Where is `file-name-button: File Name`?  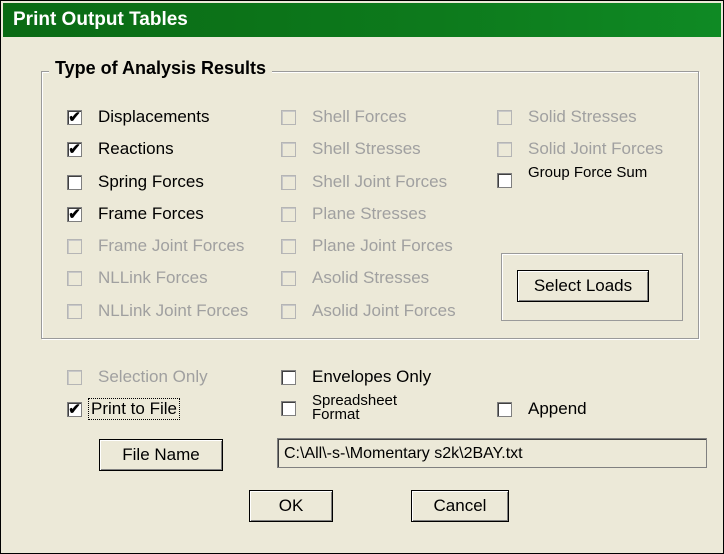
file-name-button: File Name is located at coordinates (161, 455).